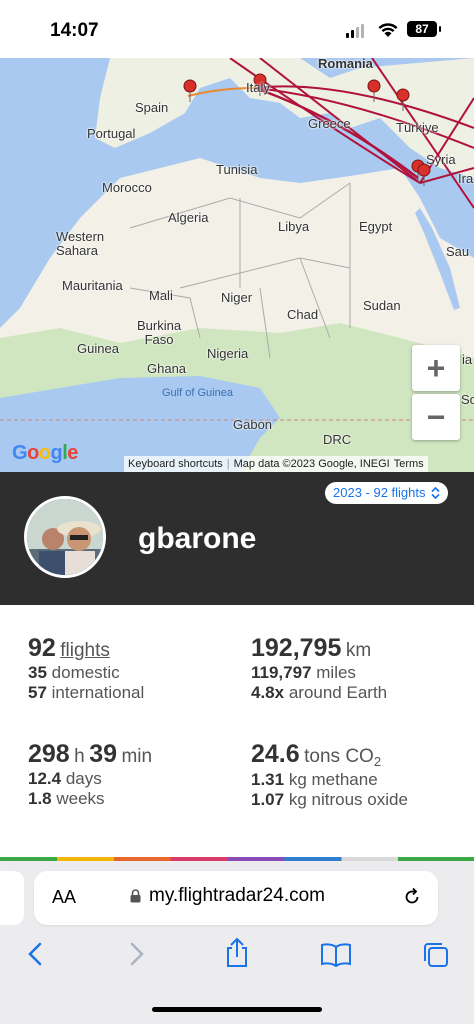  Describe the element at coordinates (103, 754) in the screenshot. I see `minutes-value: 39` at that location.